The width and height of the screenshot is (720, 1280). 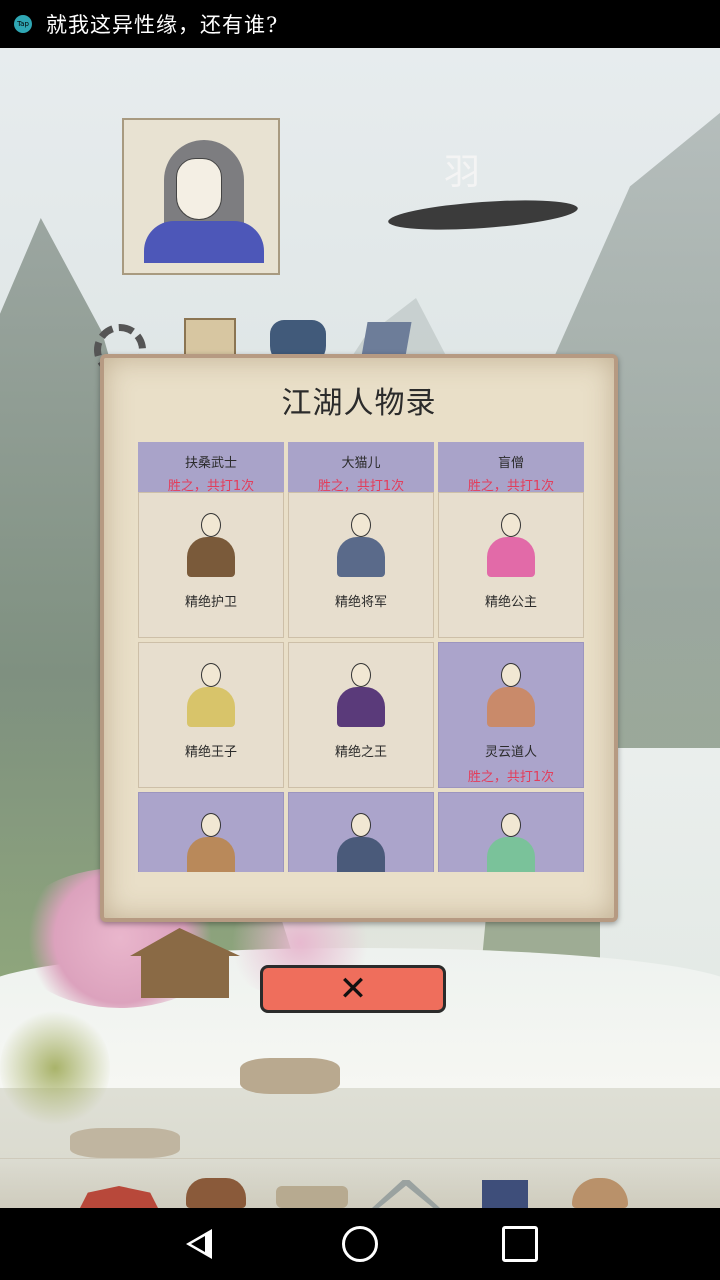 What do you see at coordinates (119, 1197) in the screenshot?
I see `temple-icon` at bounding box center [119, 1197].